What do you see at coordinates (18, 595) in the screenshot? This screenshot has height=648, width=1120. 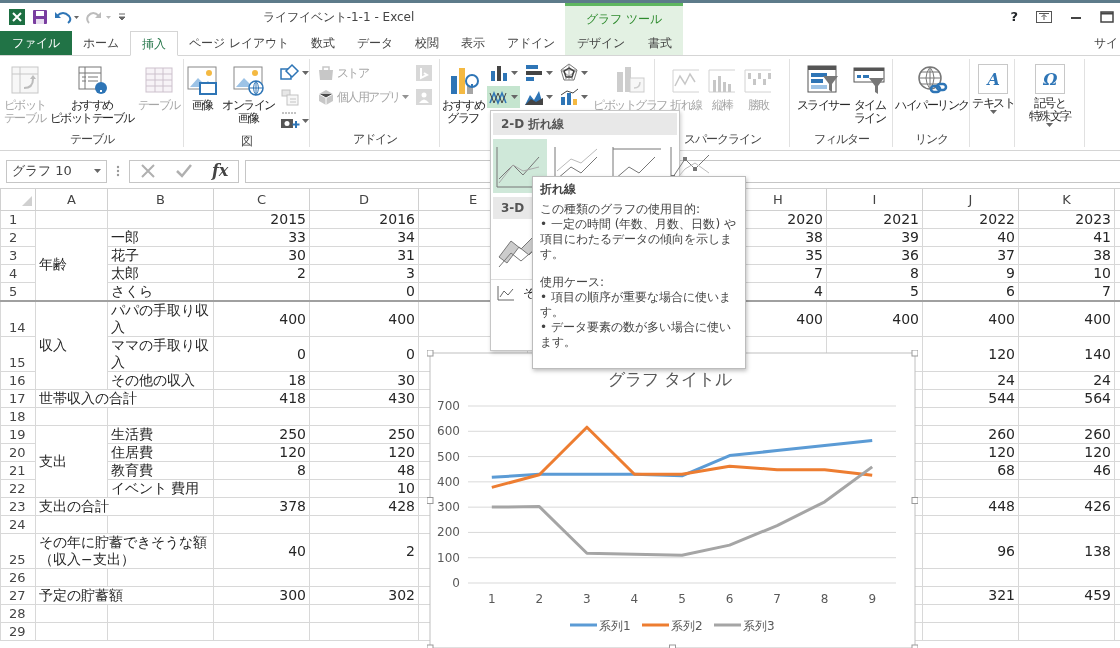 I see `row-header: 27` at bounding box center [18, 595].